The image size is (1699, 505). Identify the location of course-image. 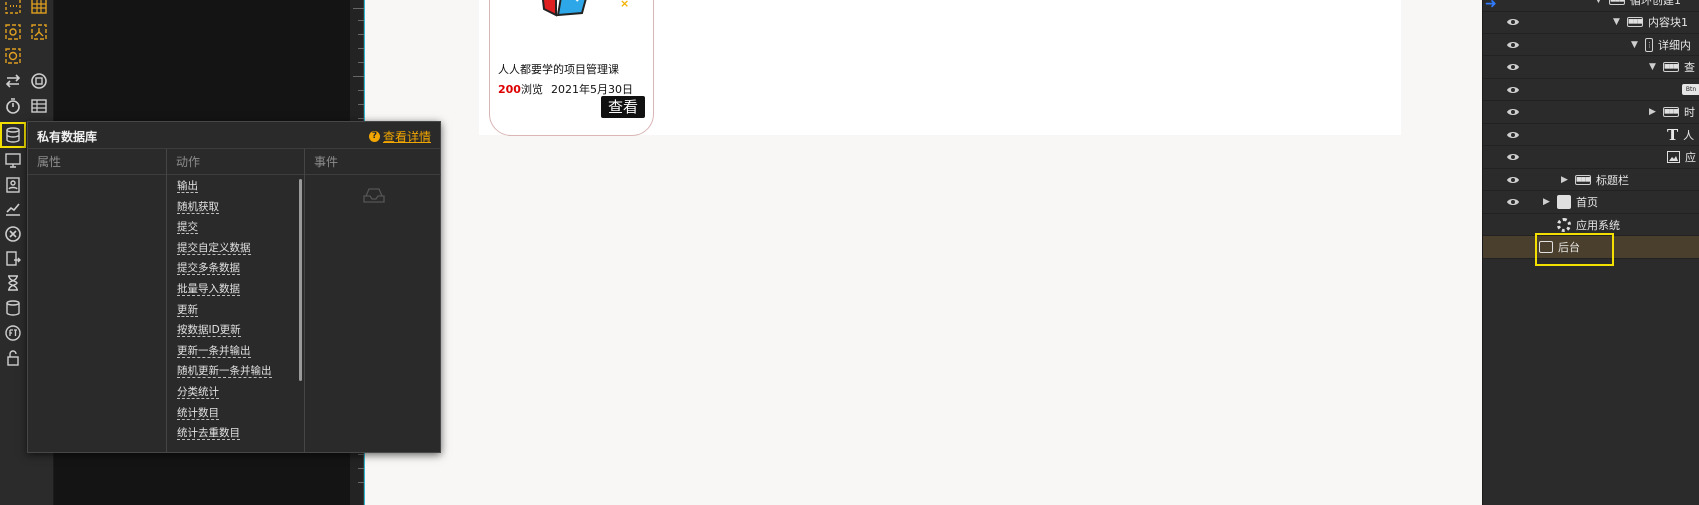
(574, 12).